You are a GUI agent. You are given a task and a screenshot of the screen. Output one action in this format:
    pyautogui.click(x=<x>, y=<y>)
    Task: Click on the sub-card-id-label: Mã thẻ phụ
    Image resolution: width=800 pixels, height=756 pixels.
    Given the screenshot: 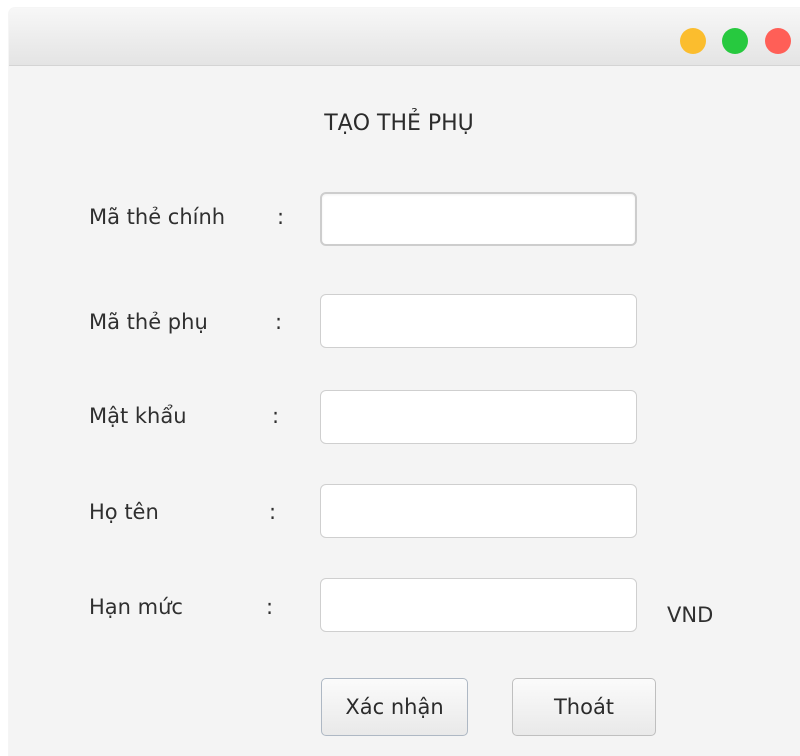 What is the action you would take?
    pyautogui.click(x=148, y=322)
    